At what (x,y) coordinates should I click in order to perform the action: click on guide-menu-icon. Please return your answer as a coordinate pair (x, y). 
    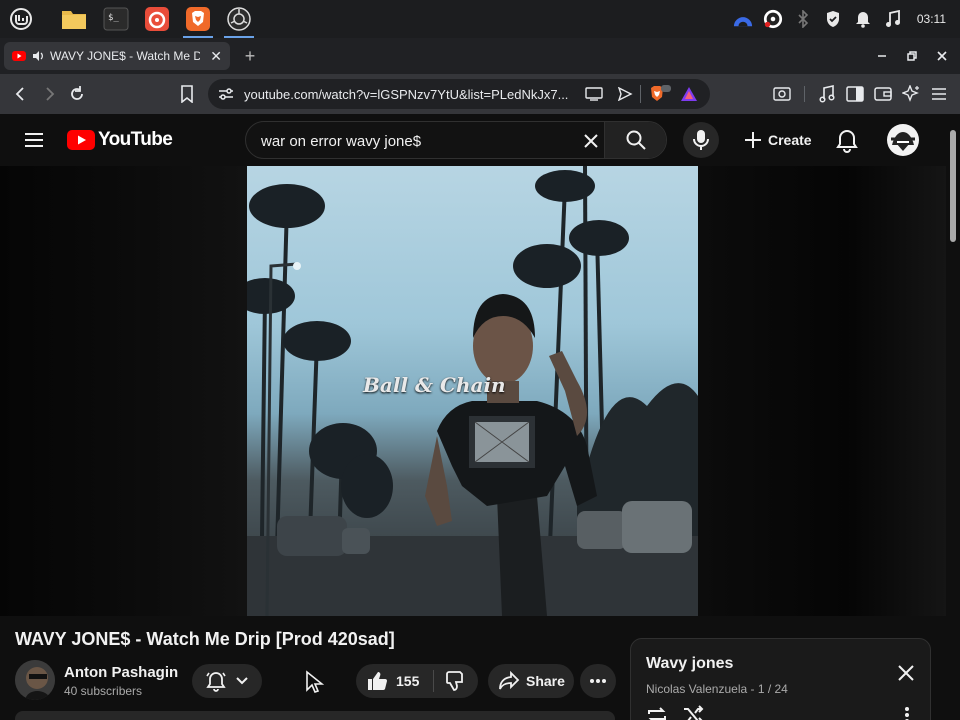
    Looking at the image, I should click on (34, 140).